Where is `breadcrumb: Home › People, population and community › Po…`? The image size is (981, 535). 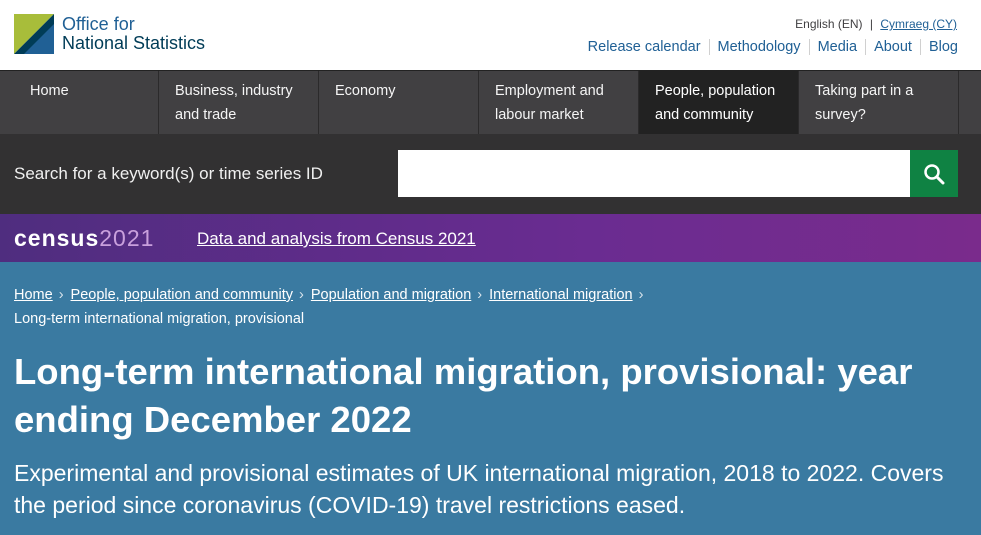
breadcrumb: Home › People, population and community › Po… is located at coordinates (485, 307).